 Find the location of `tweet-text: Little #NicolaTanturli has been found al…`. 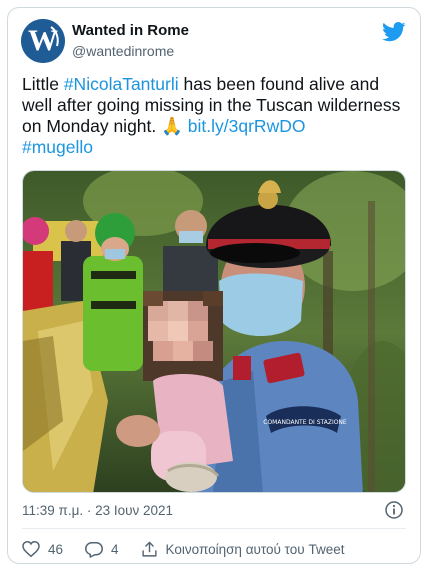

tweet-text: Little #NicolaTanturli has been found al… is located at coordinates (217, 116).